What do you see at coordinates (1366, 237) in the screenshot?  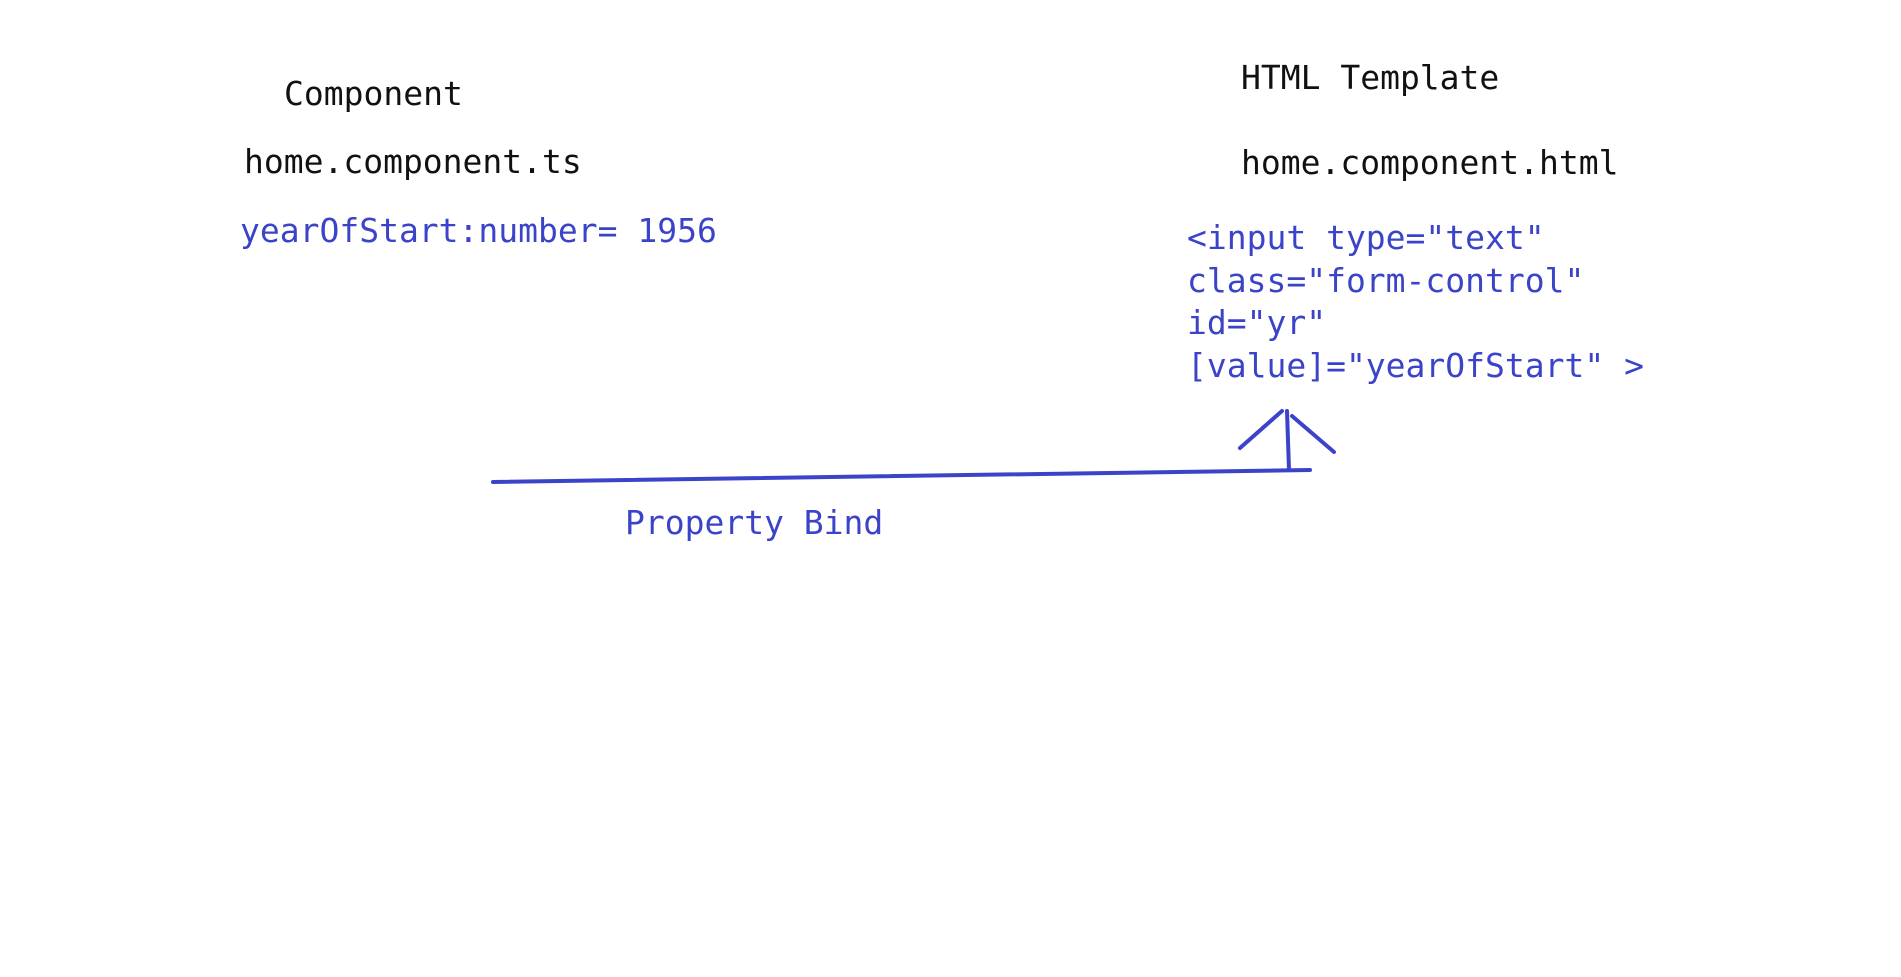 I see `template-code-line: <input type="text"` at bounding box center [1366, 237].